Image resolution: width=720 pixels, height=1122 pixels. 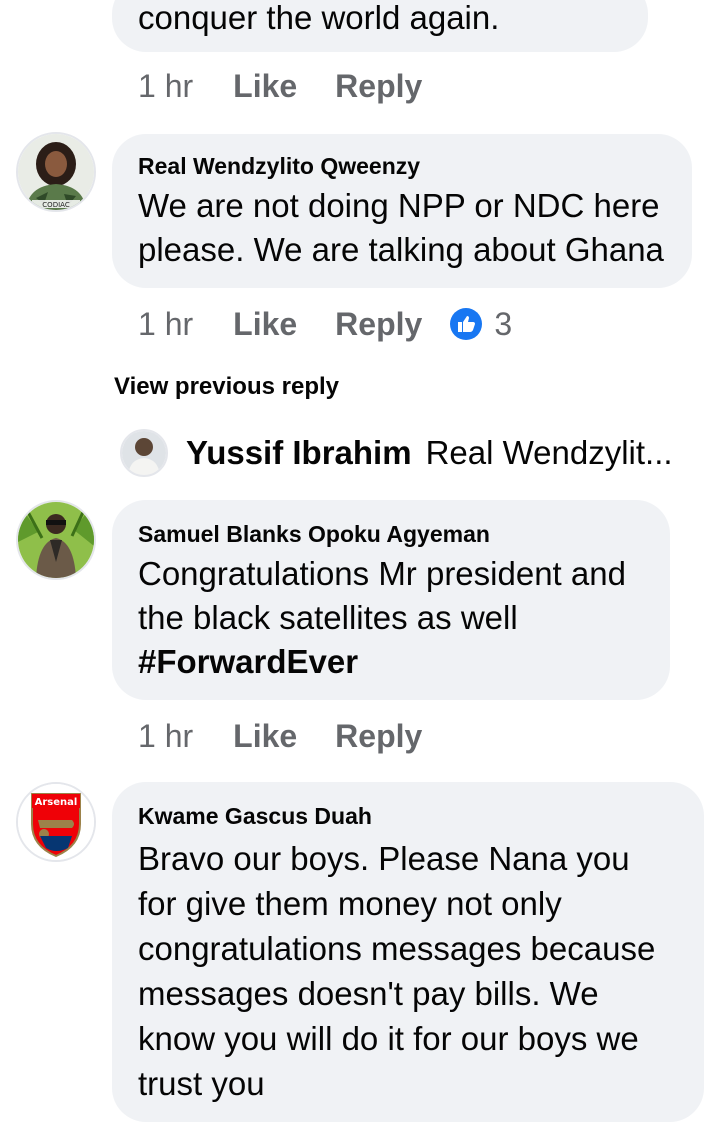 What do you see at coordinates (408, 816) in the screenshot?
I see `comment-author: Kwame Gascus Duah` at bounding box center [408, 816].